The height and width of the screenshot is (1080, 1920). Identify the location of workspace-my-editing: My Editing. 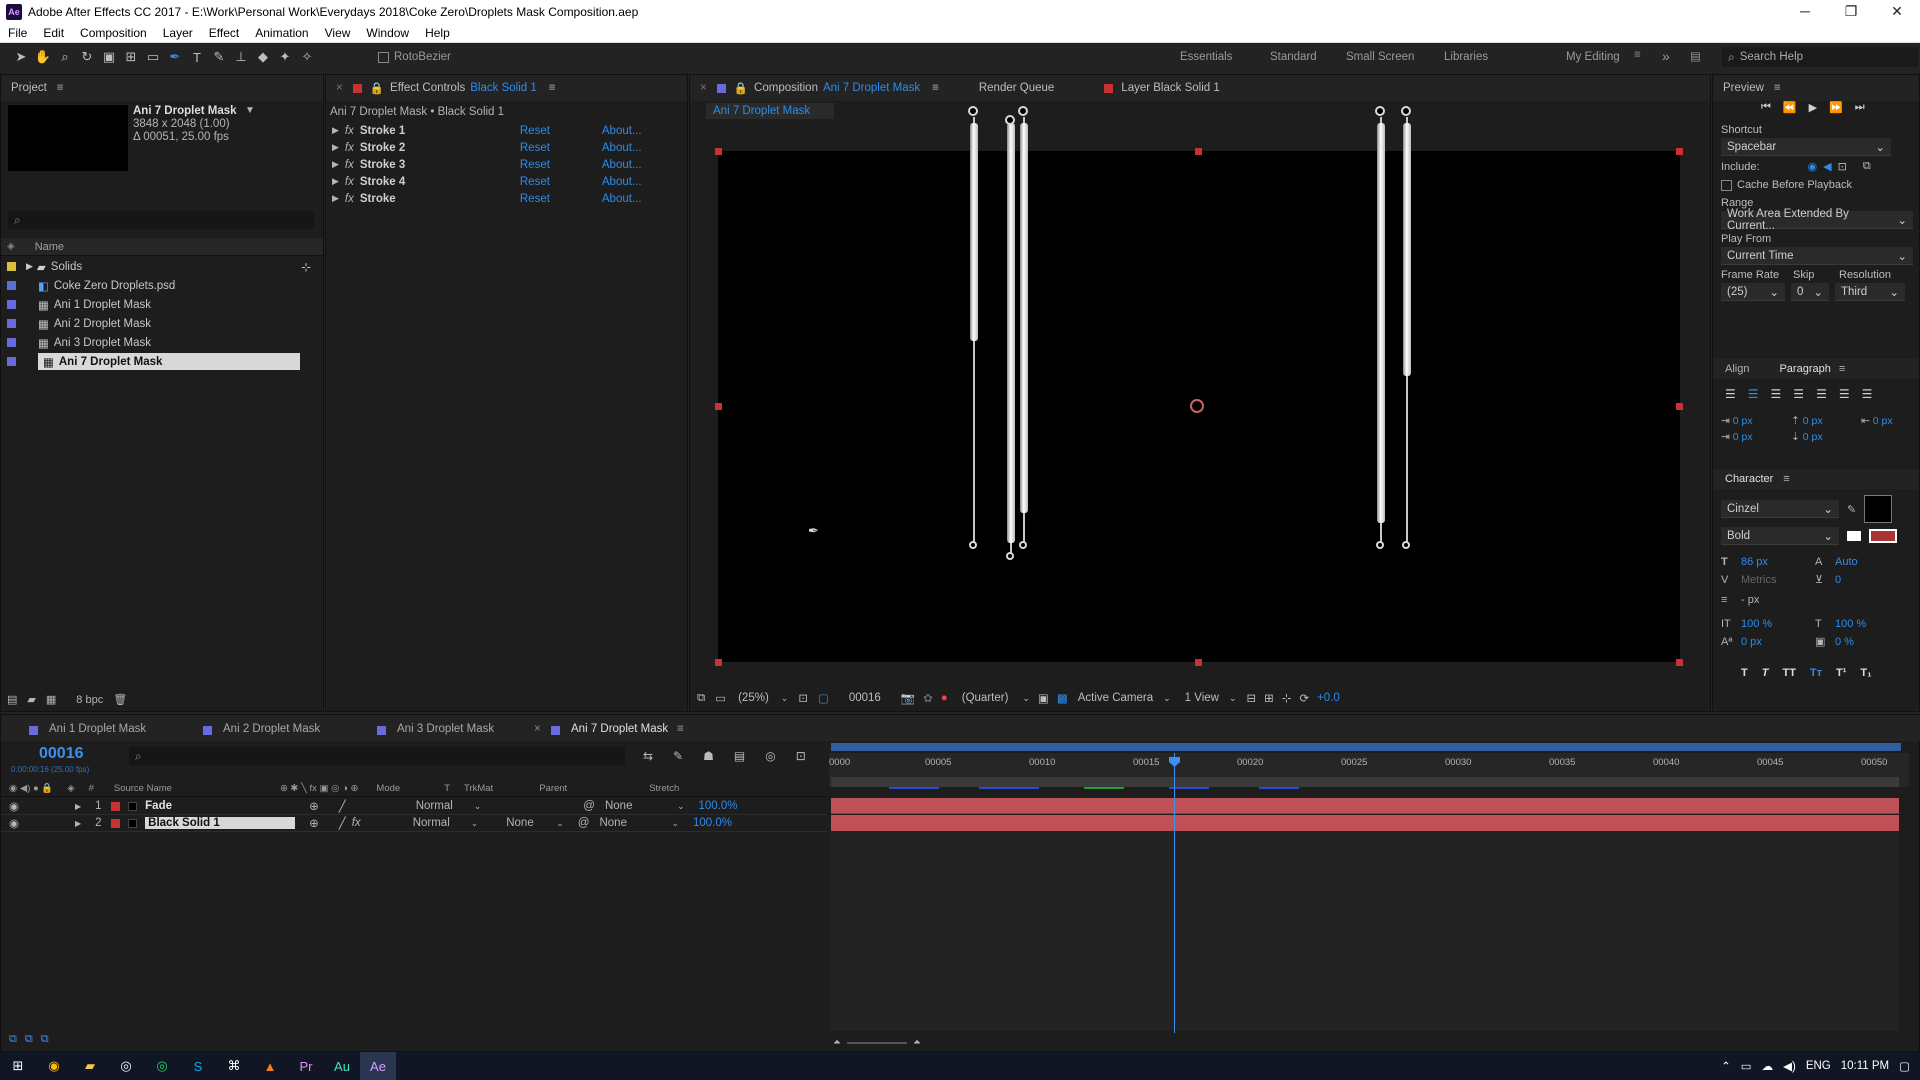
(1593, 57).